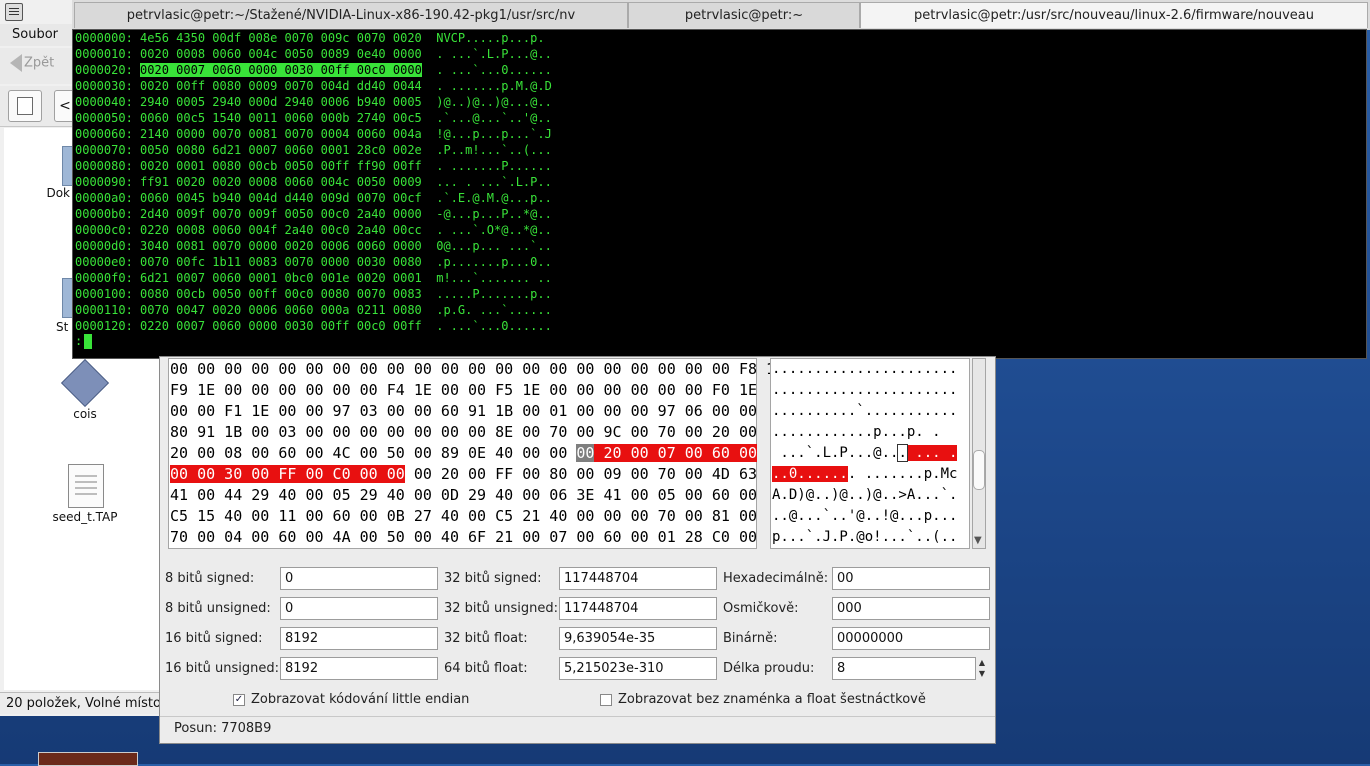 This screenshot has width=1370, height=766. I want to click on label-stream-length: Délka proudu:, so click(769, 668).